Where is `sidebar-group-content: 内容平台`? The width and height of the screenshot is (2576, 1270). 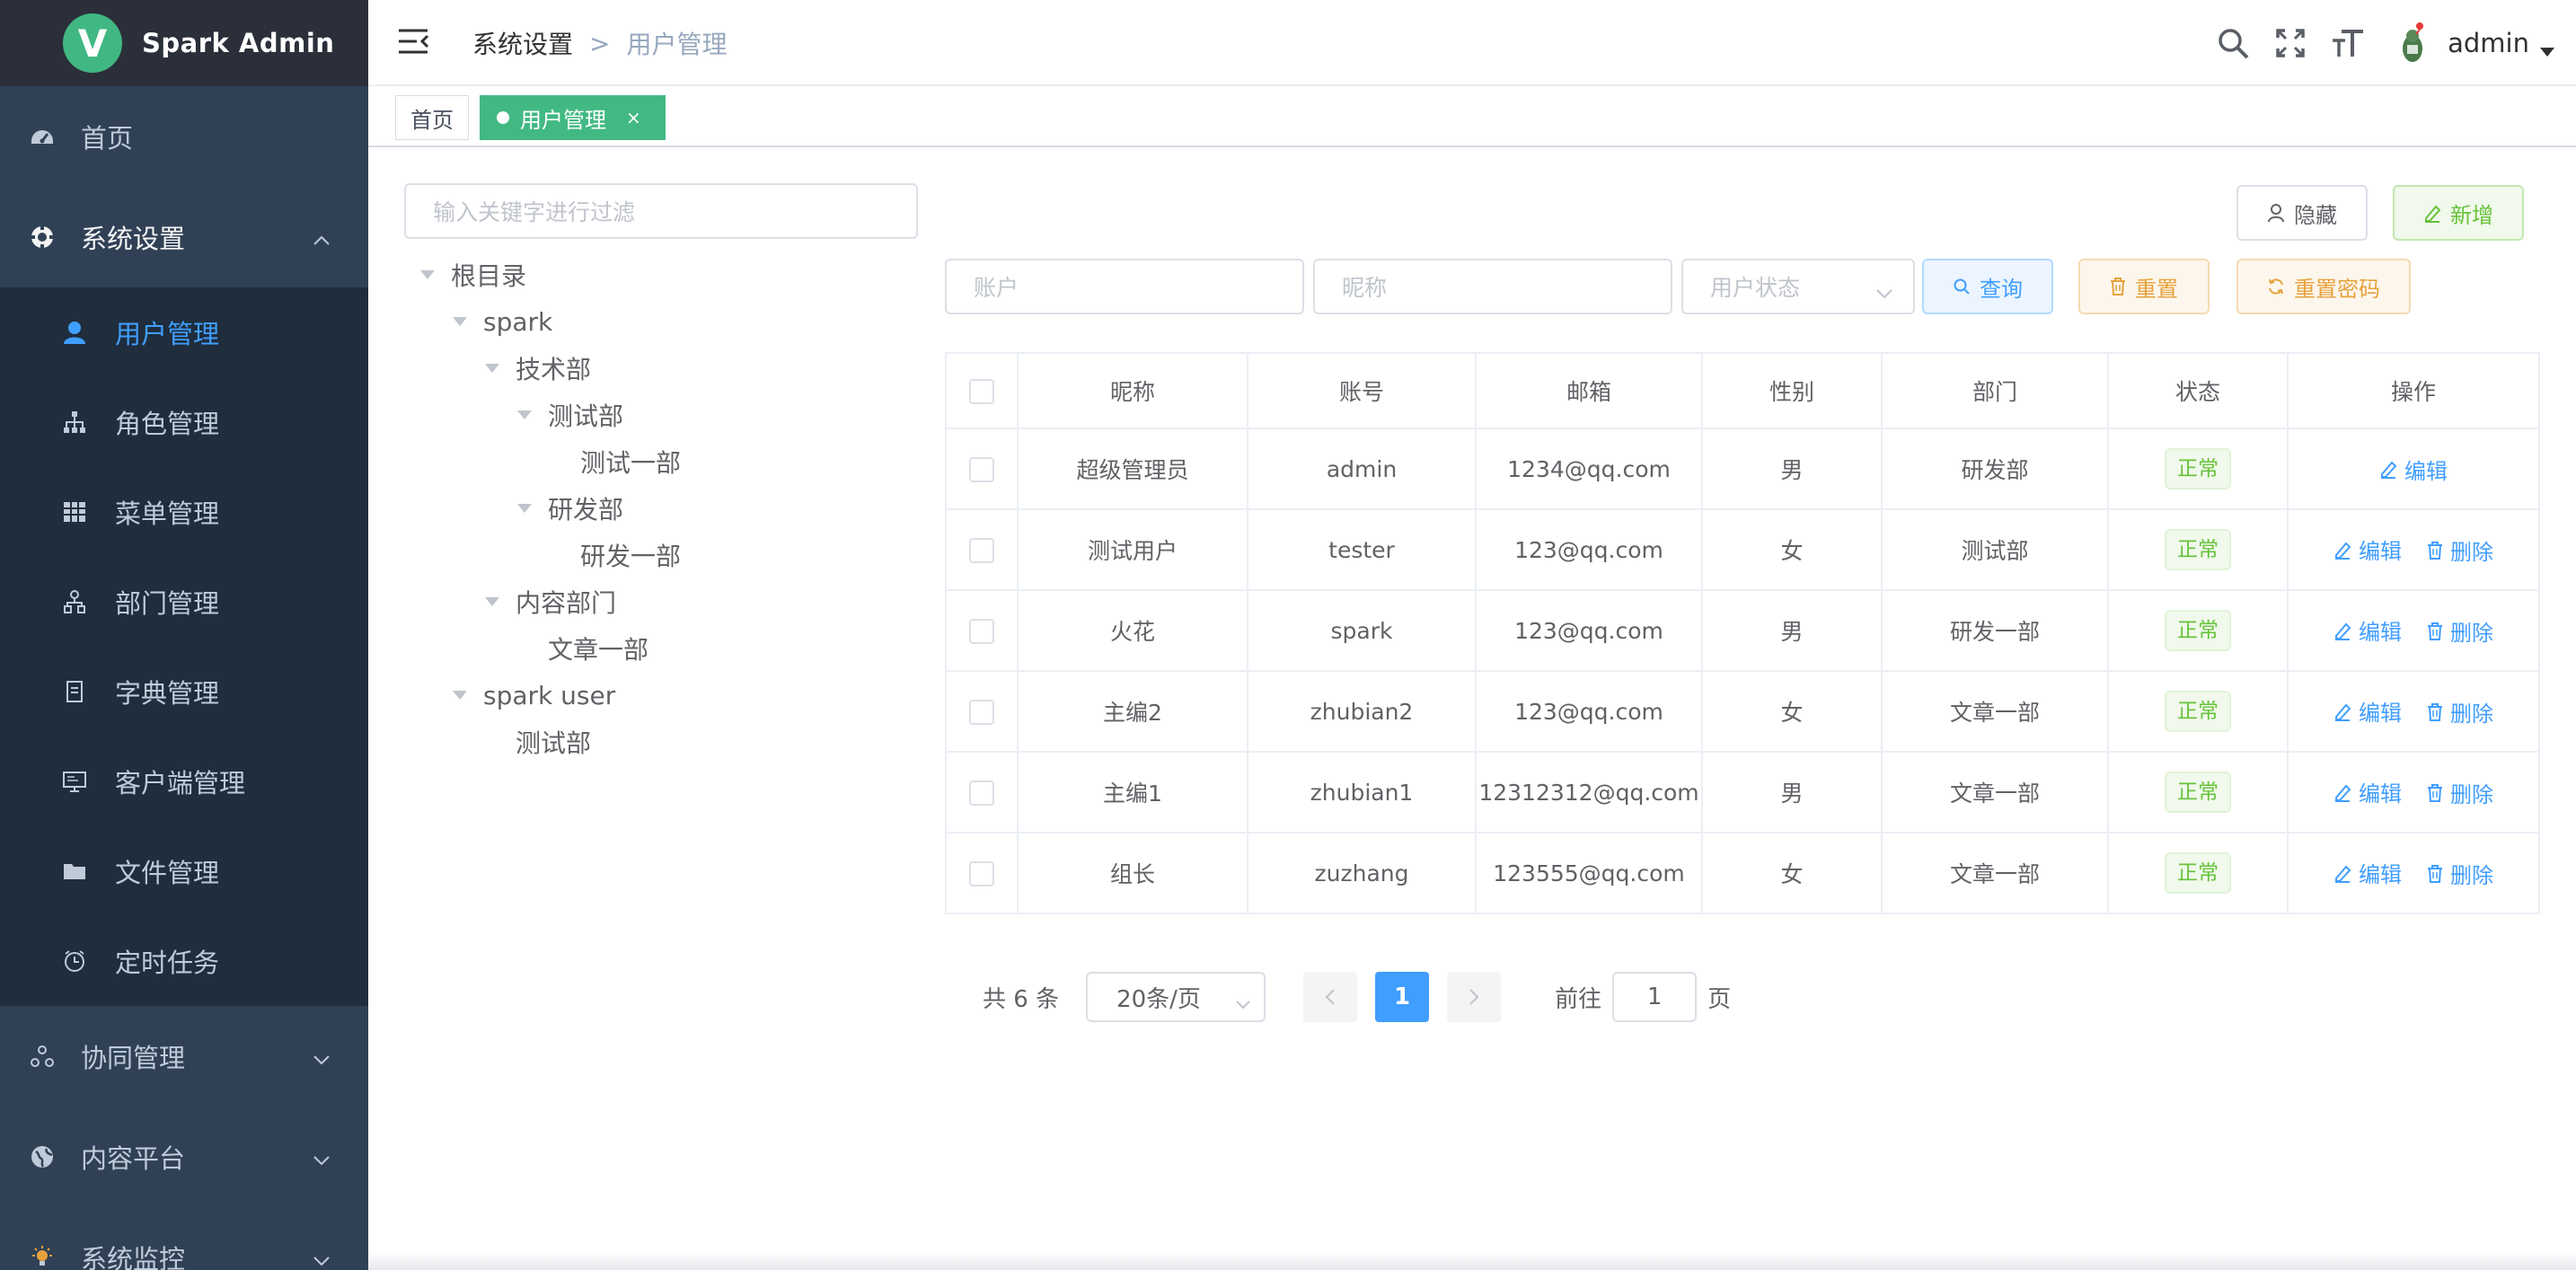 sidebar-group-content: 内容平台 is located at coordinates (184, 1157).